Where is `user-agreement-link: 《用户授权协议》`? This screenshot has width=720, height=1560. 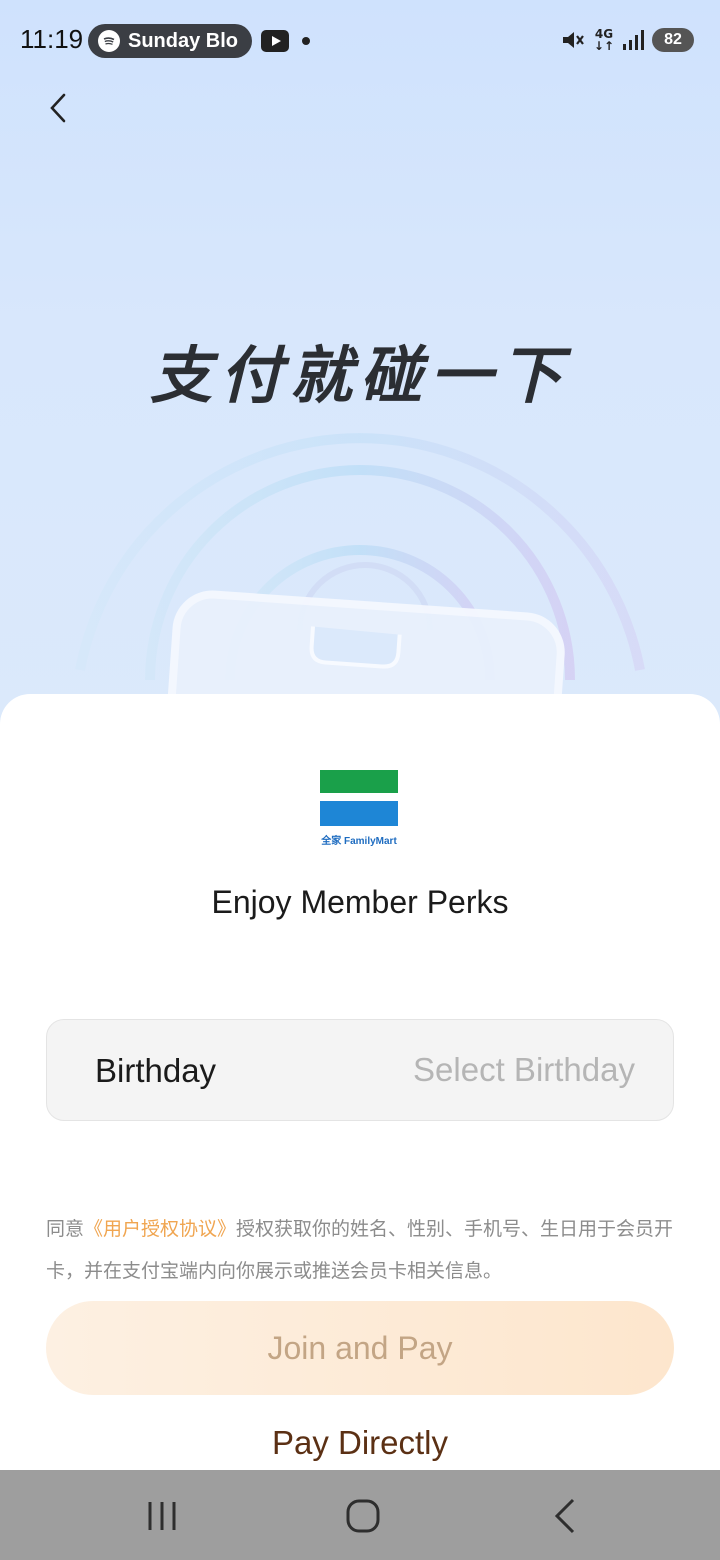 user-agreement-link: 《用户授权协议》 is located at coordinates (160, 1229).